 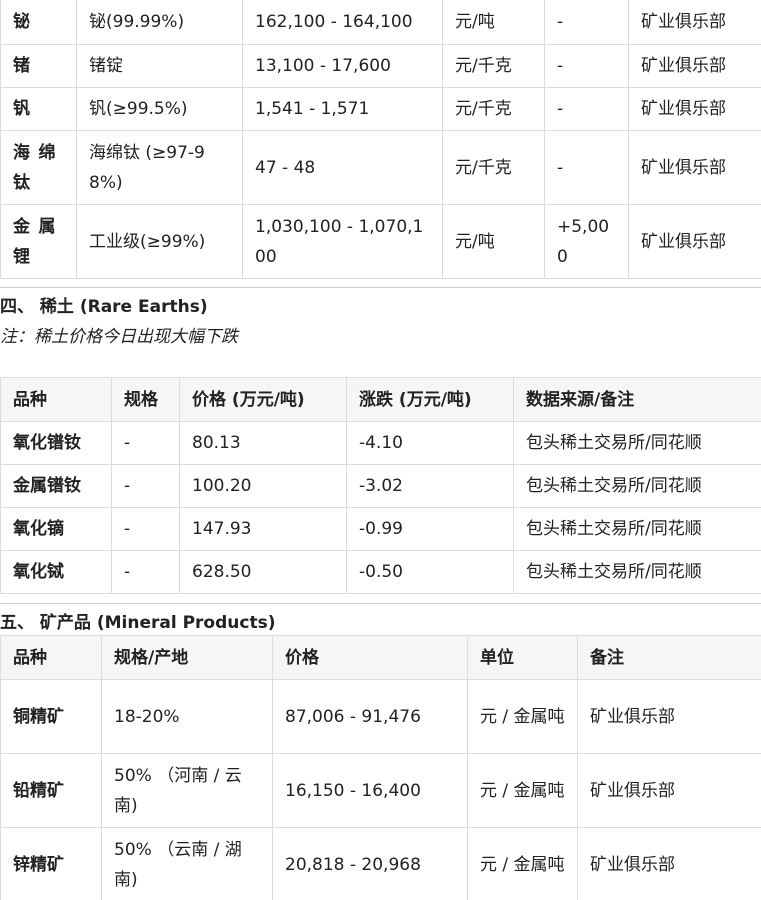 What do you see at coordinates (586, 241) in the screenshot?
I see `metal-change: +5,000` at bounding box center [586, 241].